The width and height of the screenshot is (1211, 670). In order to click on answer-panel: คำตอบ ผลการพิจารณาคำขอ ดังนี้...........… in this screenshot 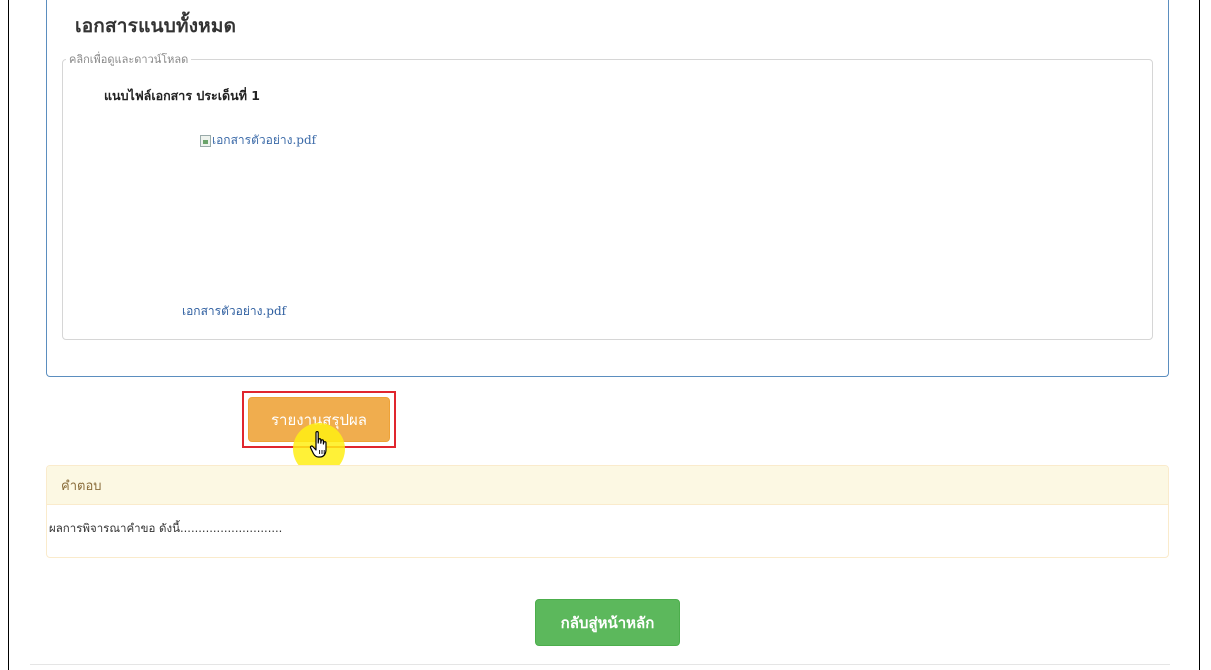, I will do `click(607, 511)`.